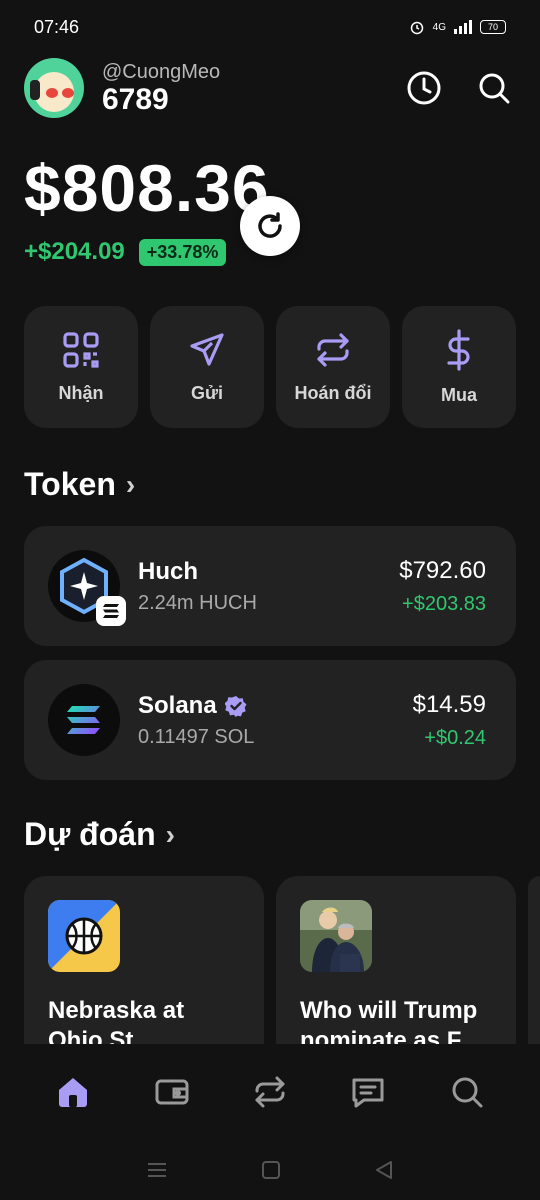 Image resolution: width=540 pixels, height=1200 pixels. What do you see at coordinates (207, 349) in the screenshot?
I see `send-icon` at bounding box center [207, 349].